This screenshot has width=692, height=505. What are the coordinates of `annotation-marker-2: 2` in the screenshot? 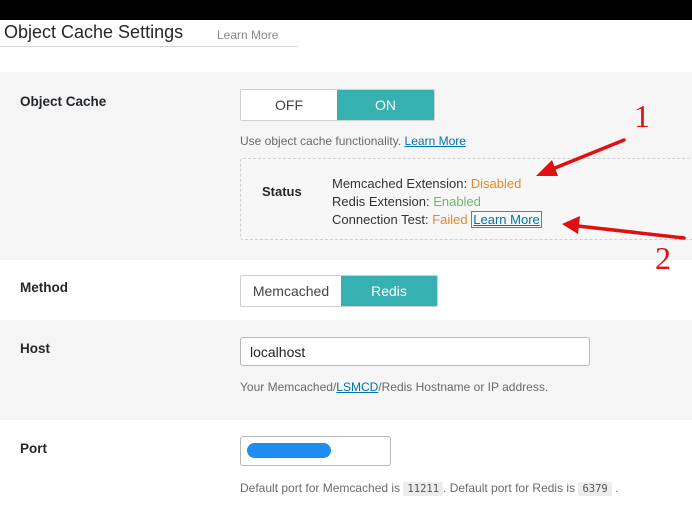 It's located at (663, 258).